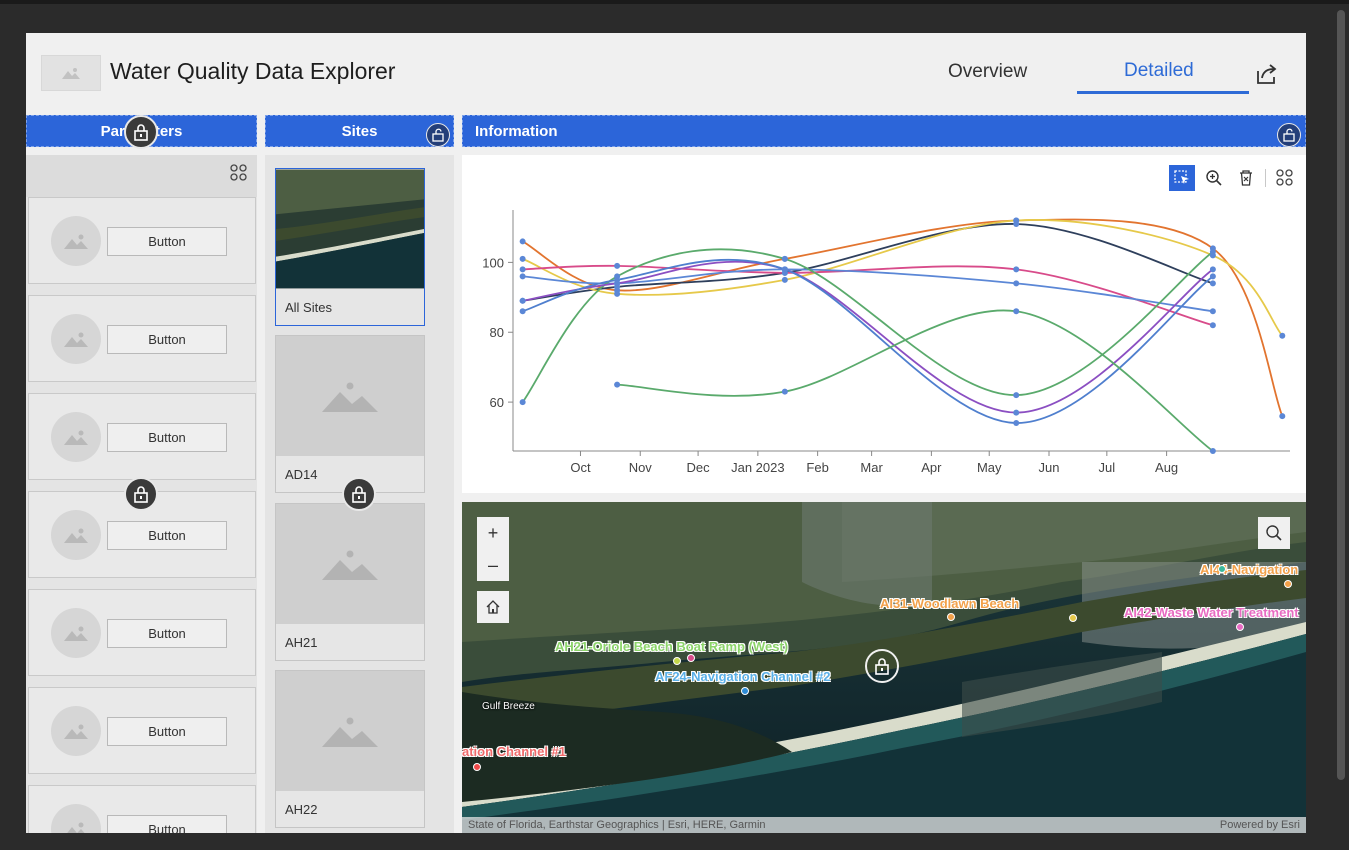 The height and width of the screenshot is (850, 1349). I want to click on x-tick-label: Jun, so click(1049, 467).